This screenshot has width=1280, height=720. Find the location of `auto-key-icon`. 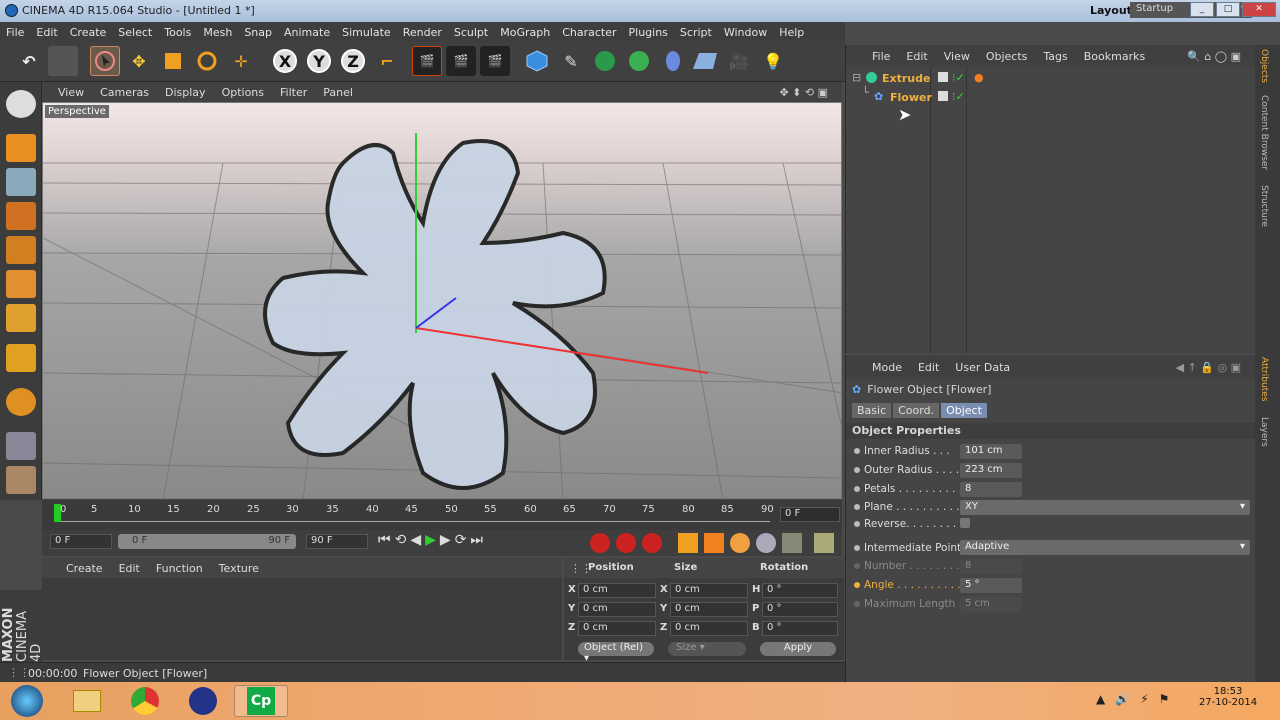

auto-key-icon is located at coordinates (626, 543).